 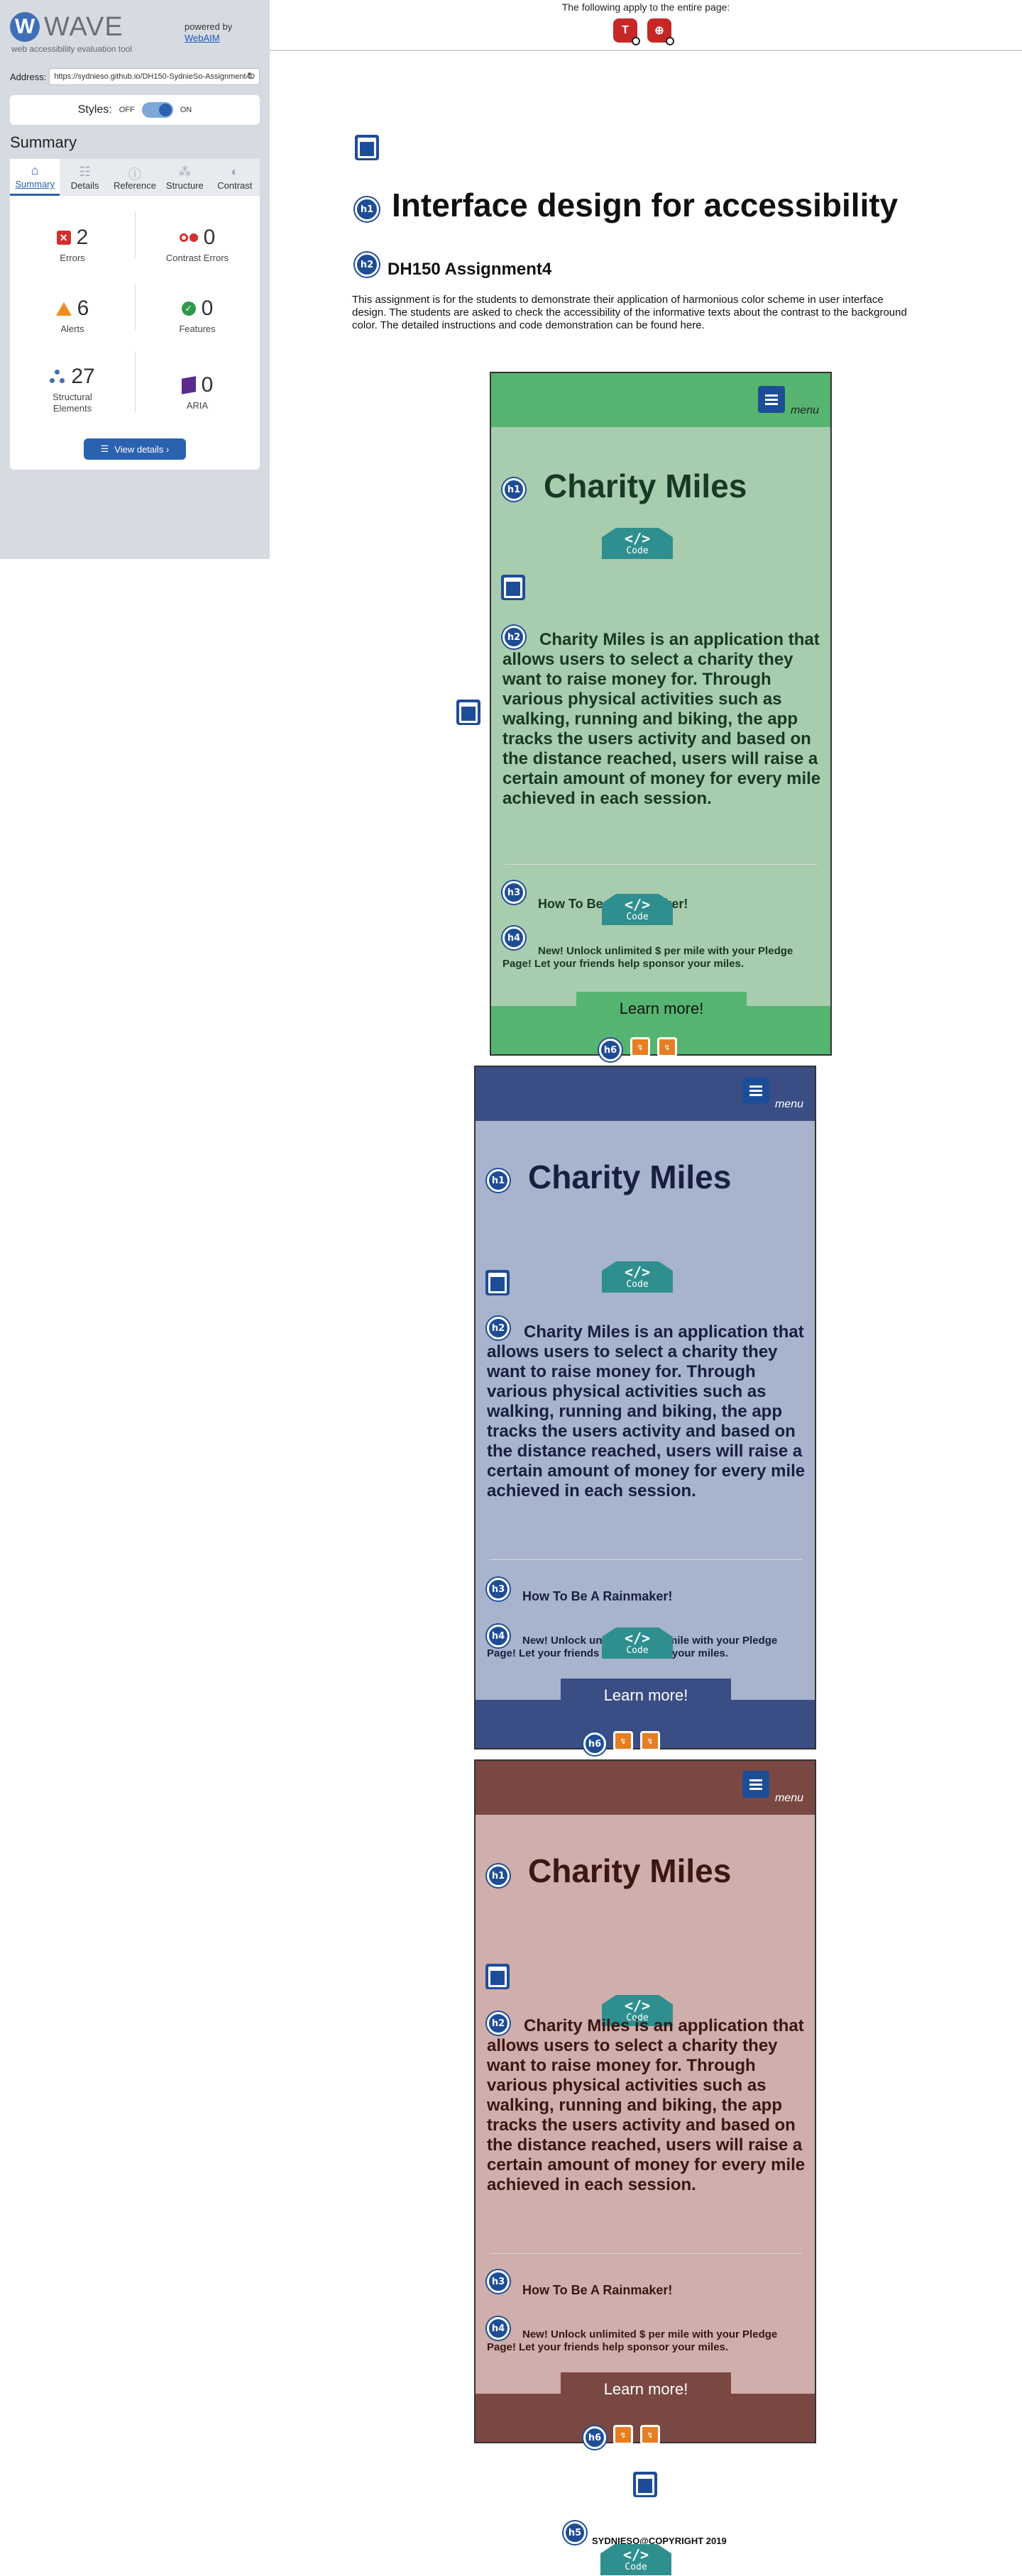 What do you see at coordinates (470, 269) in the screenshot?
I see `assignment-heading: DH150 Assignment4` at bounding box center [470, 269].